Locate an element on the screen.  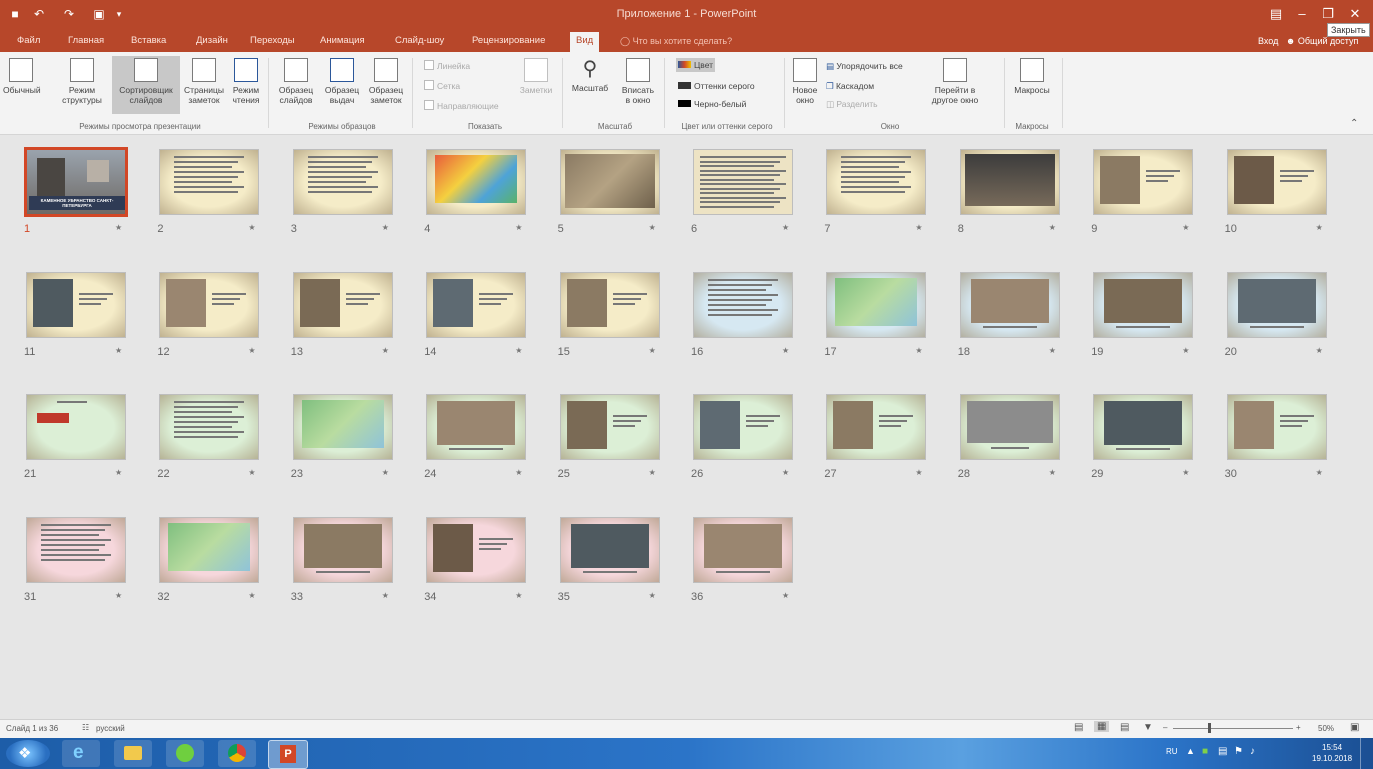
tab-insert: Вставка is located at coordinates (148, 41).